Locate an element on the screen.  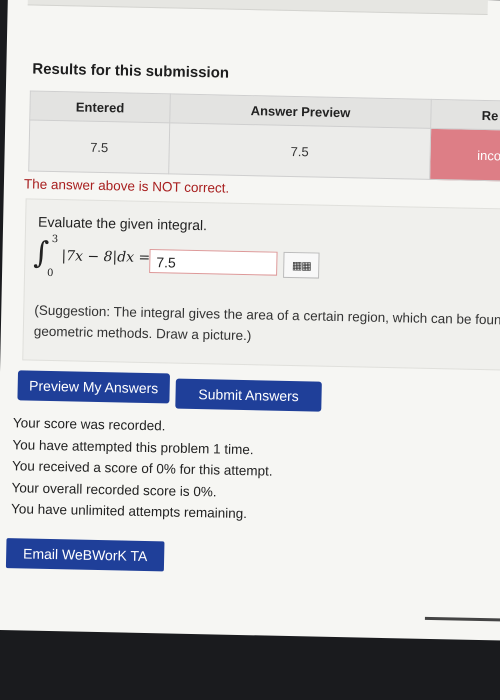
cell-entered: 7.5 is located at coordinates (99, 146).